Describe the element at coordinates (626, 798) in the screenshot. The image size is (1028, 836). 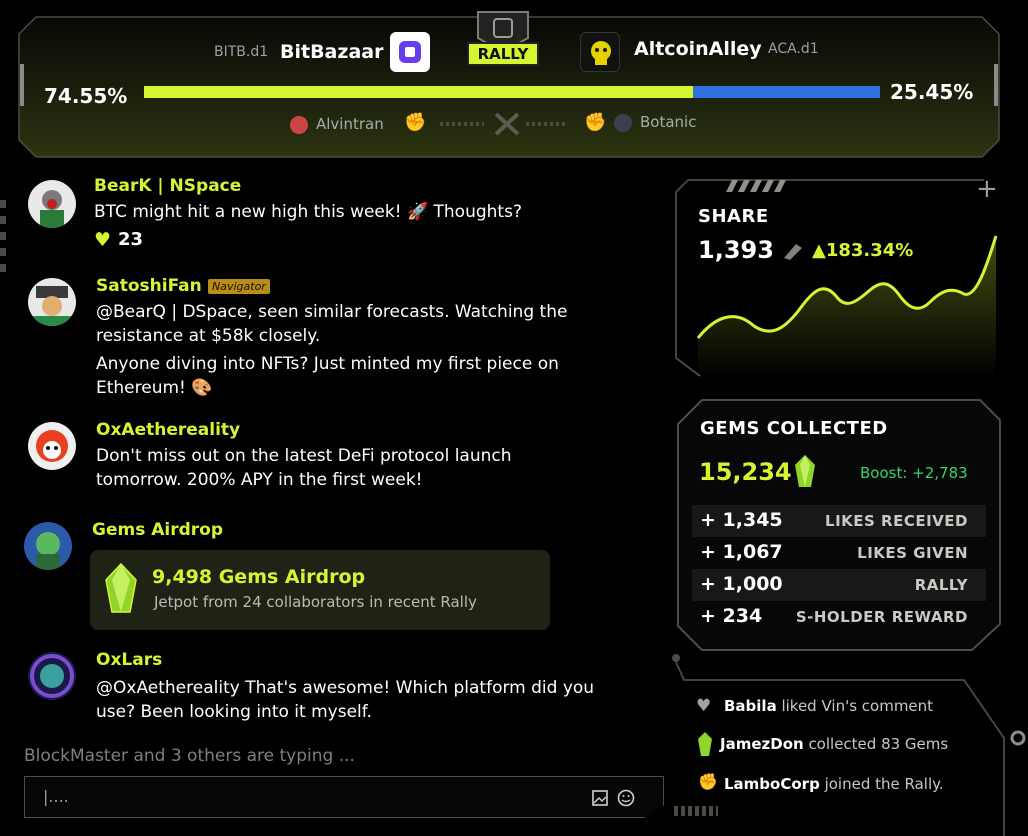
I see `emoji-icon` at that location.